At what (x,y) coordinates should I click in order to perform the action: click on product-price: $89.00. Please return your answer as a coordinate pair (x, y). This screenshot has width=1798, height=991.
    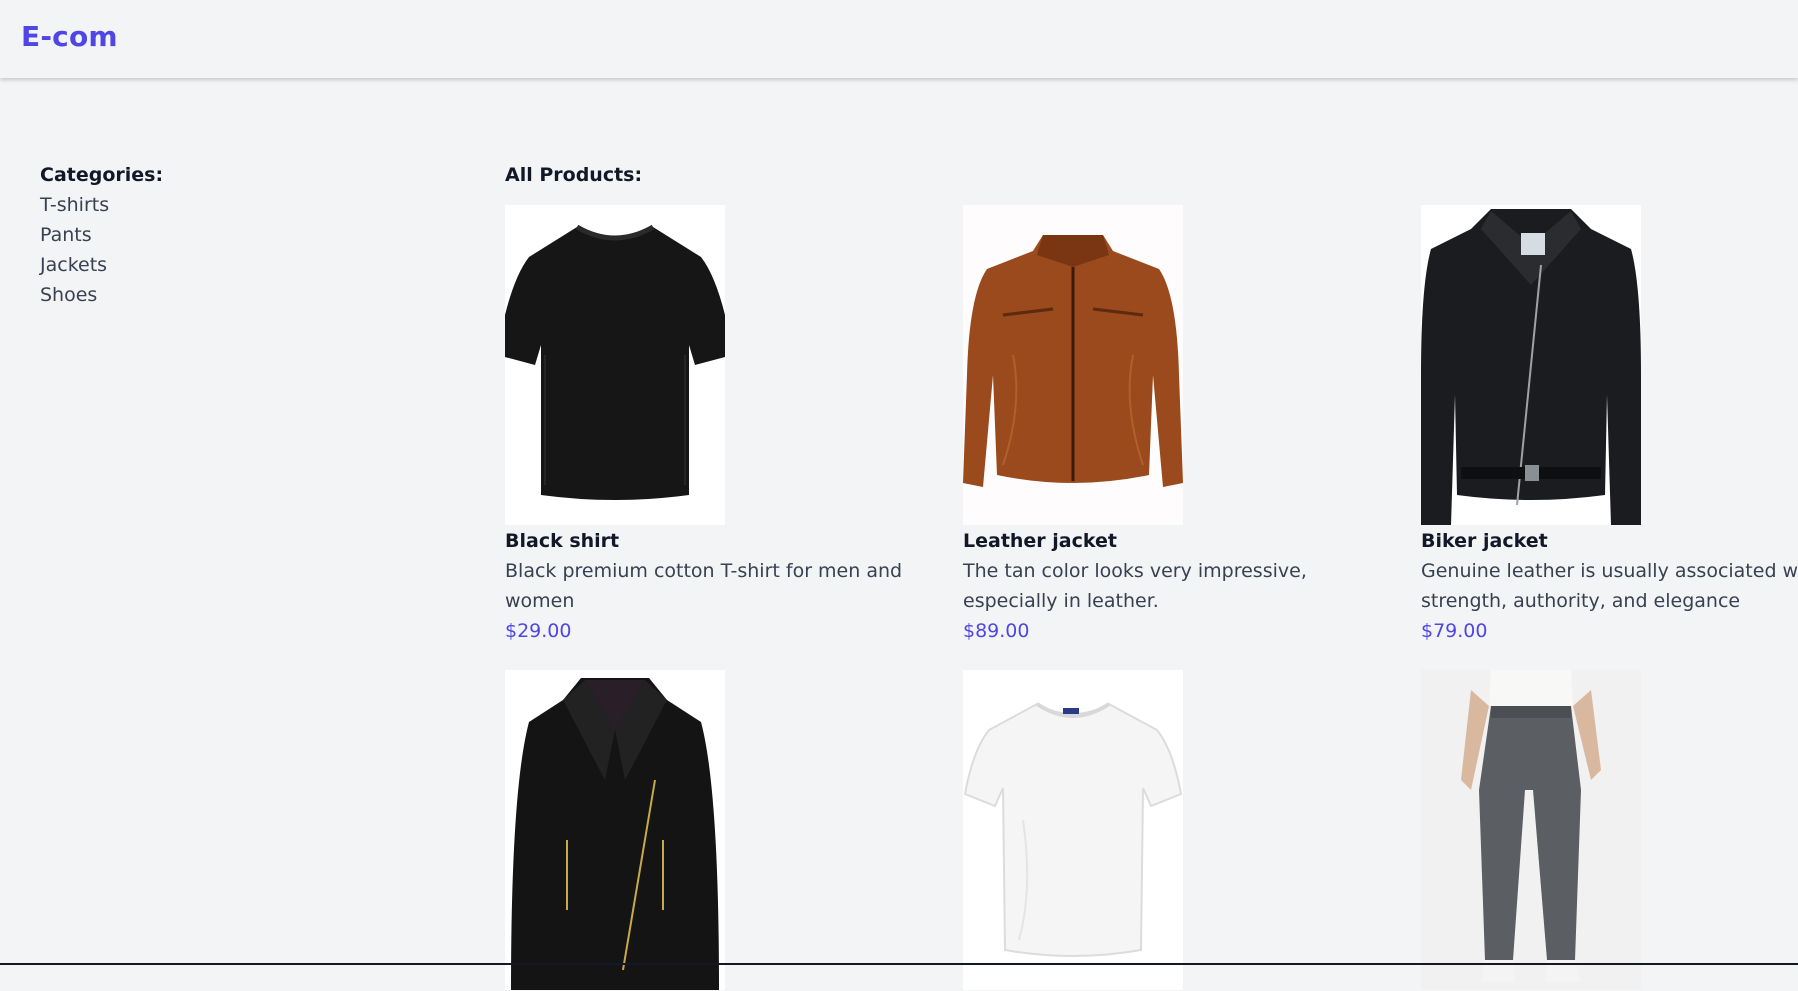
    Looking at the image, I should click on (996, 631).